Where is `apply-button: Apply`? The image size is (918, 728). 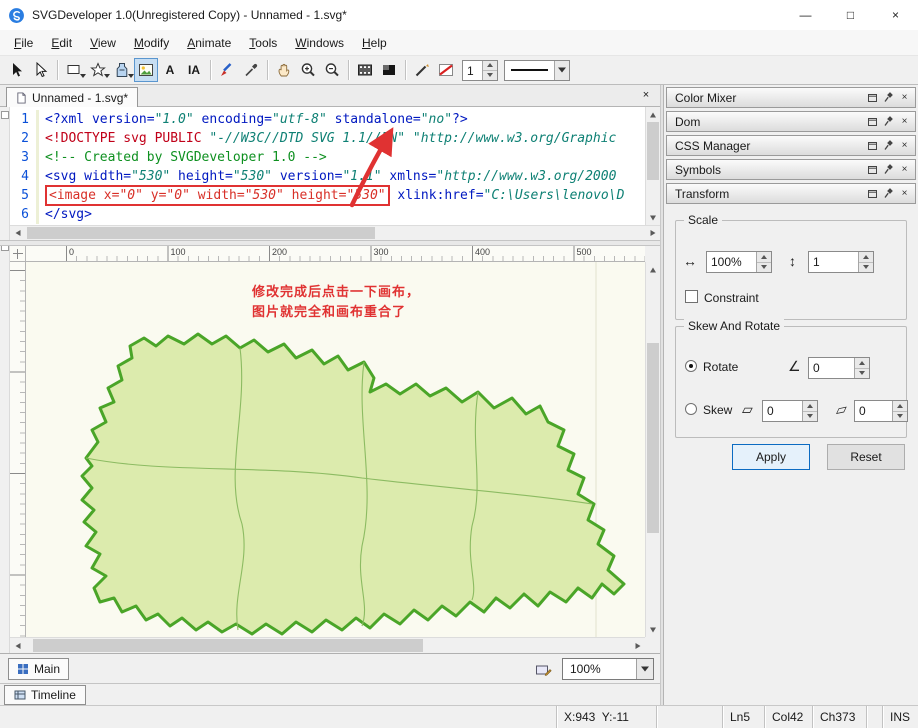
apply-button: Apply is located at coordinates (771, 457).